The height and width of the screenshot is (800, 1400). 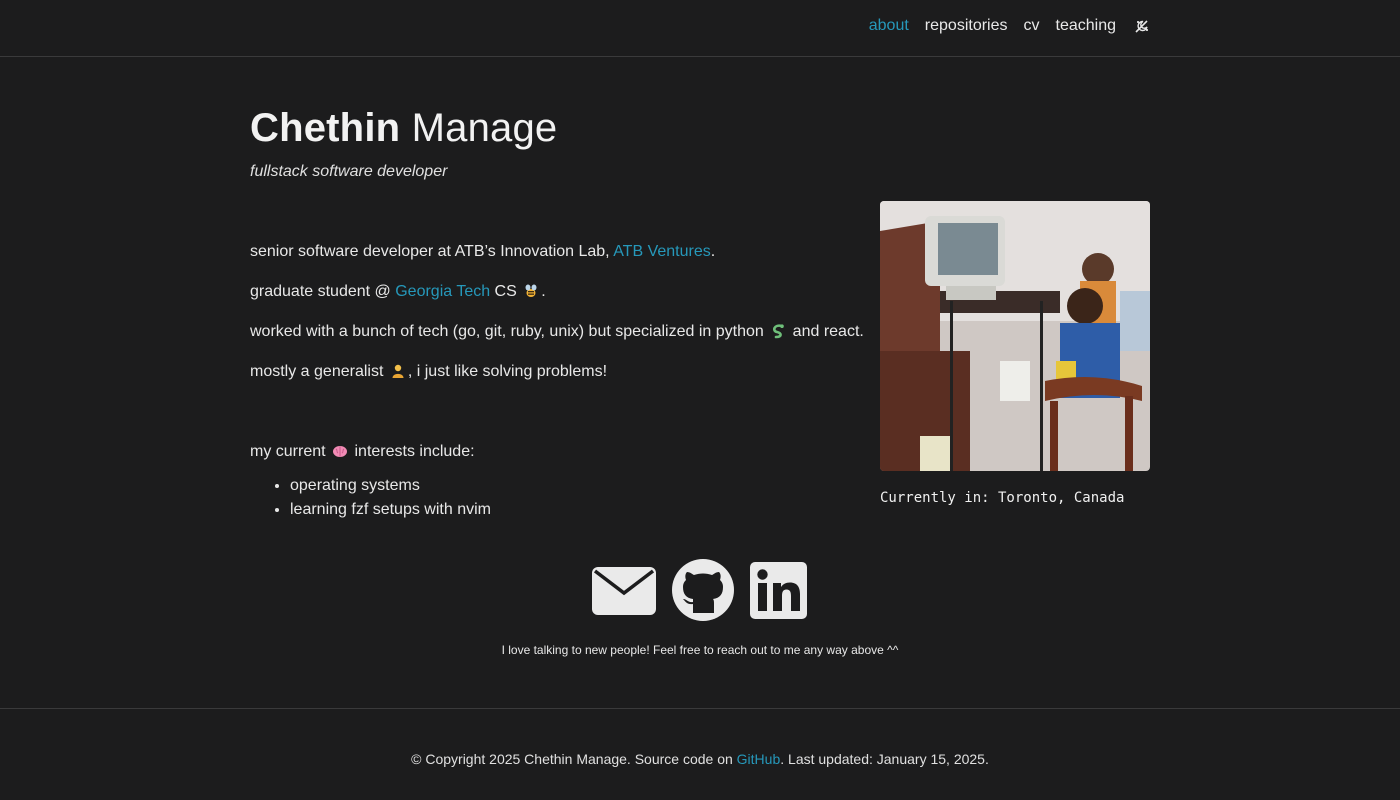 What do you see at coordinates (325, 128) in the screenshot?
I see `title-first-name: Chethin` at bounding box center [325, 128].